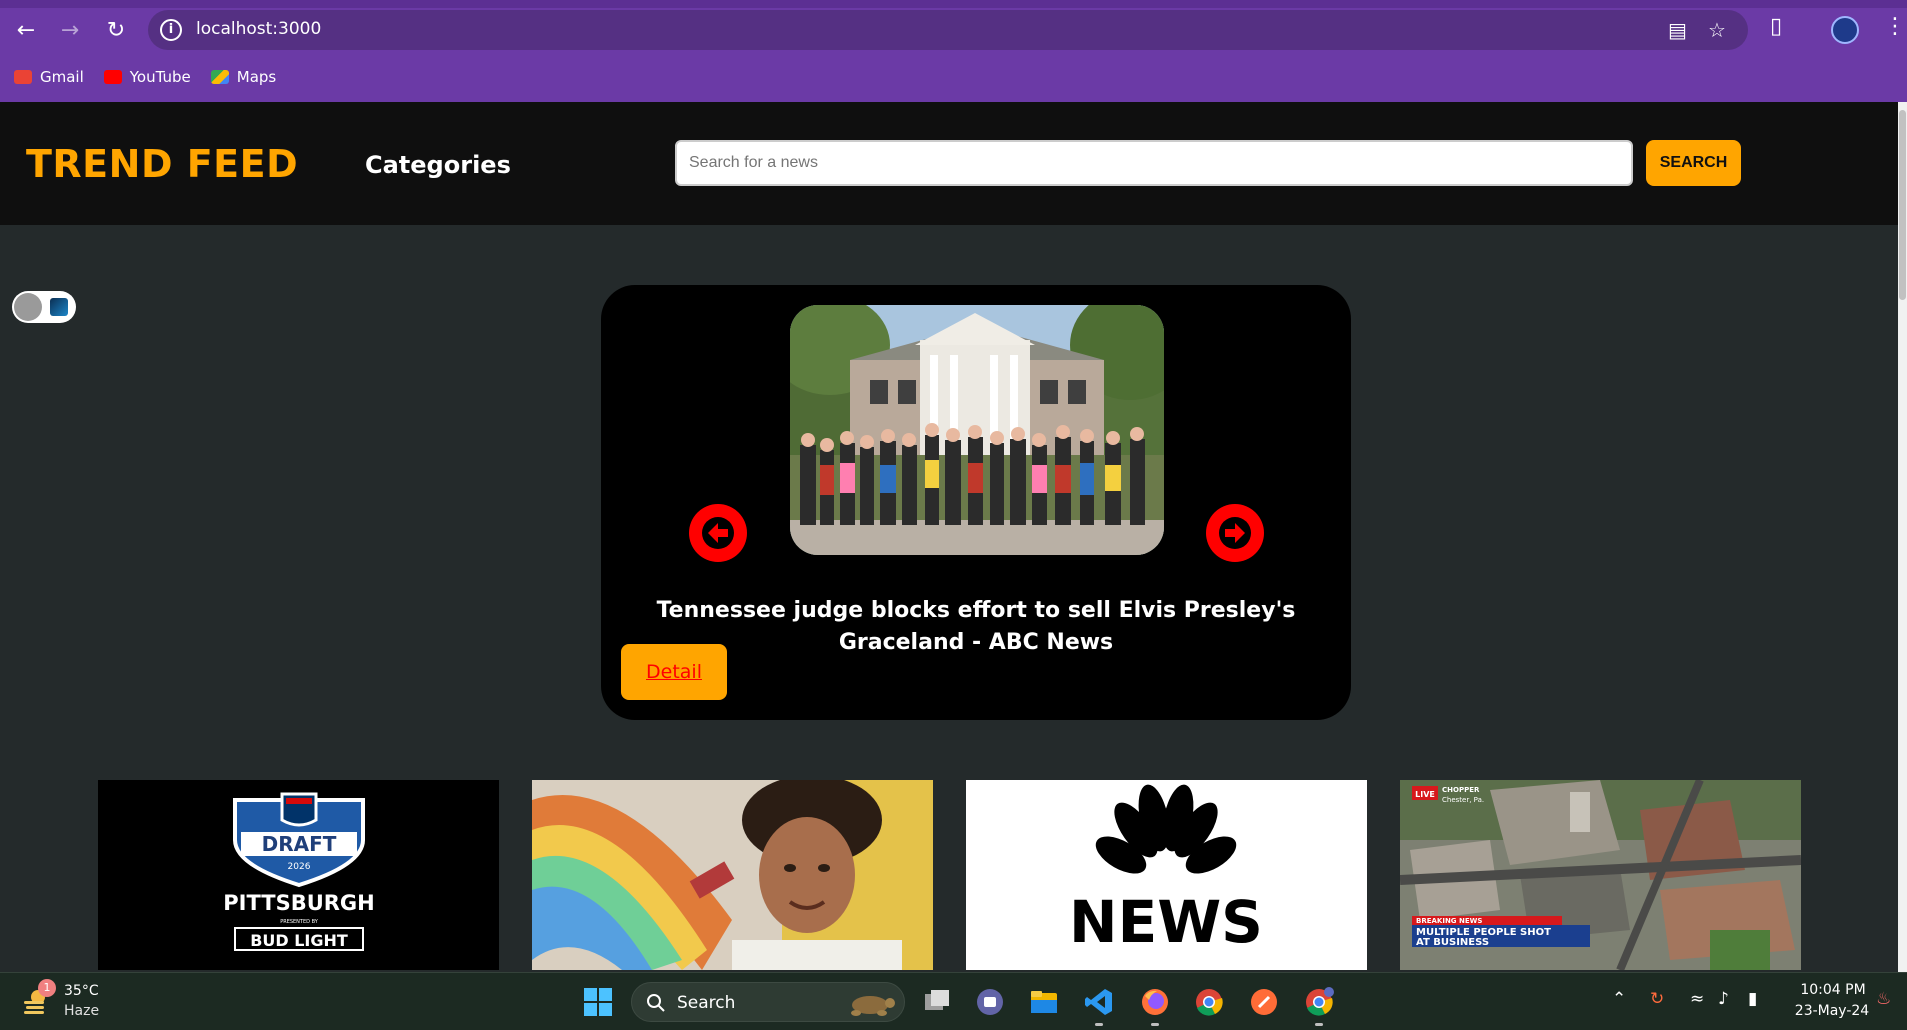 The image size is (1907, 1030). Describe the element at coordinates (873, 1006) in the screenshot. I see `turtle-icon` at that location.